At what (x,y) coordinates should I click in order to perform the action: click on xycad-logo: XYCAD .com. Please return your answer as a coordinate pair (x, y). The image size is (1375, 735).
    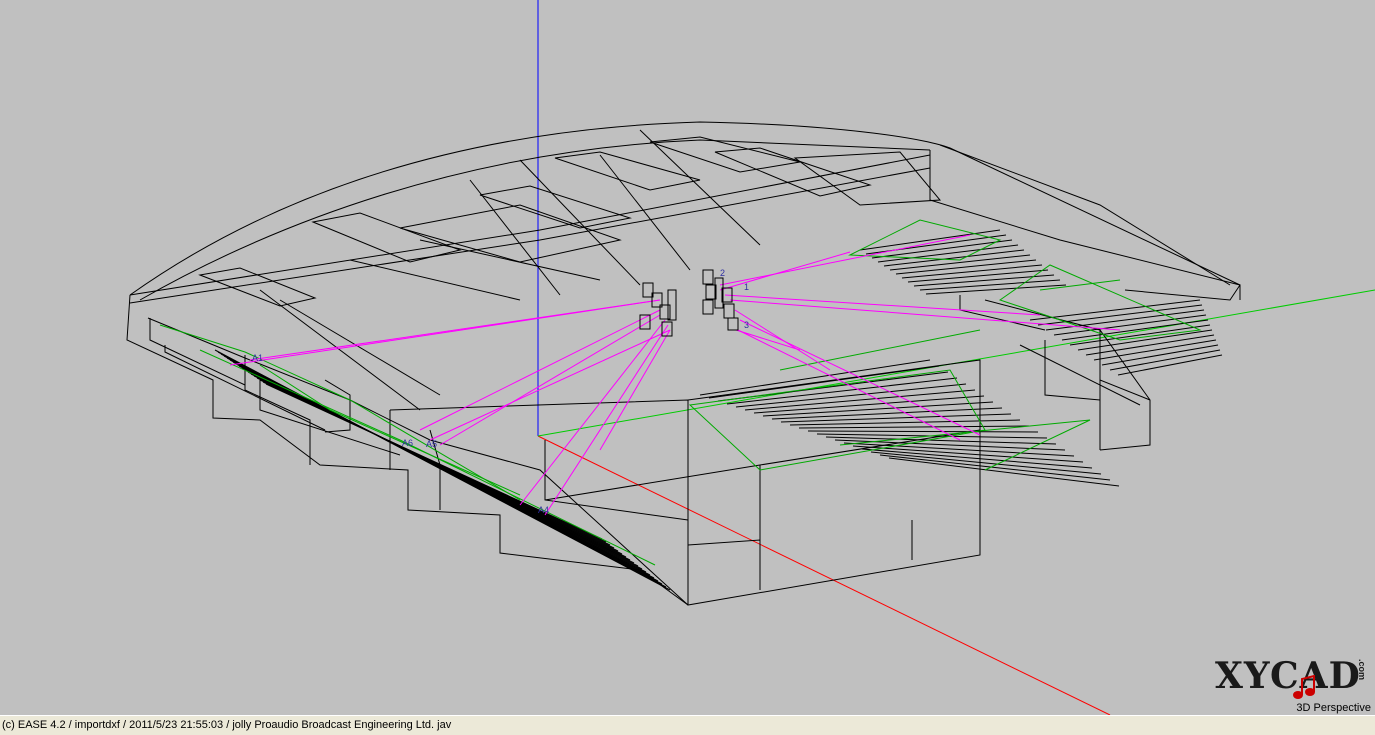
    Looking at the image, I should click on (1291, 677).